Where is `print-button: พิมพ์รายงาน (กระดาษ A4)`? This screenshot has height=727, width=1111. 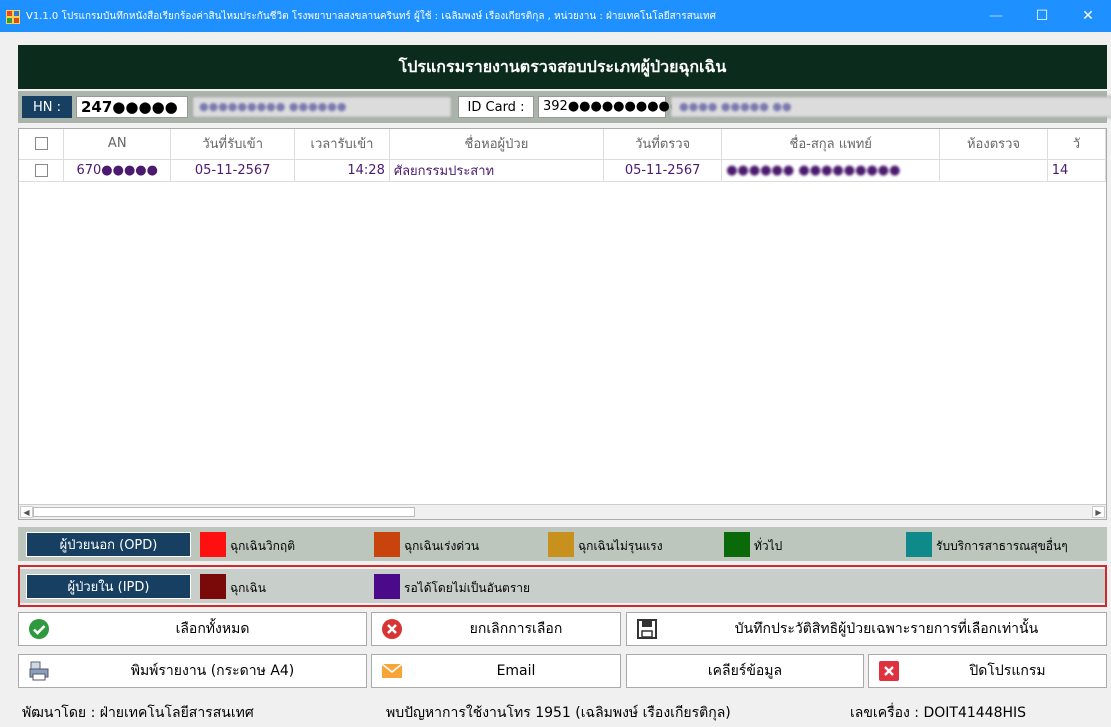 print-button: พิมพ์รายงาน (กระดาษ A4) is located at coordinates (192, 671).